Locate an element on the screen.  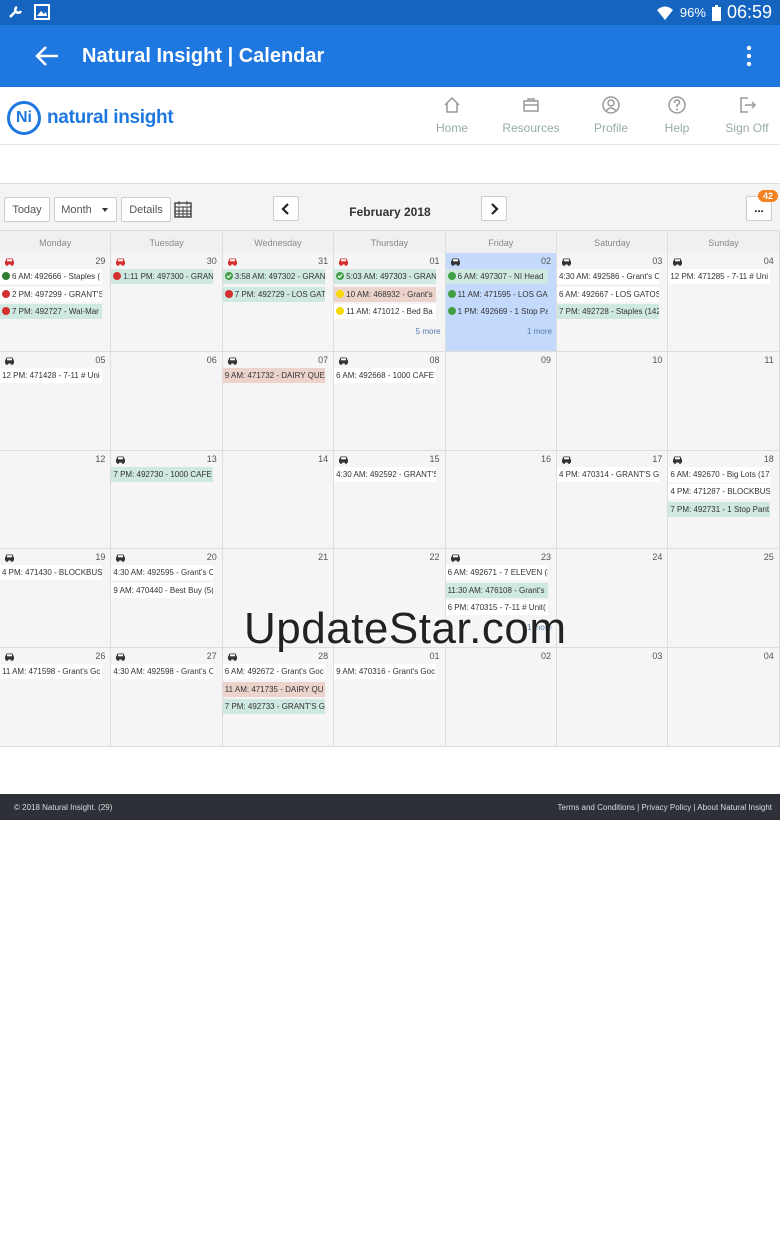
calendar-event: 7 PM: 492733 - GRANT'S GC is located at coordinates (273, 707).